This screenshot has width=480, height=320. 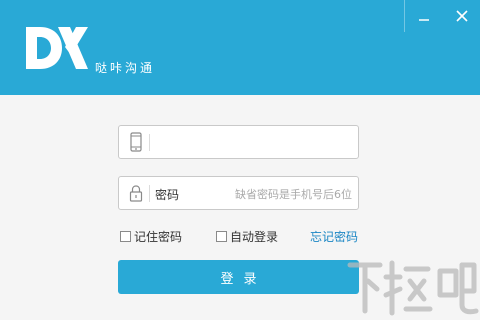 I want to click on password-field: 密码 缺省密码是手机号后6位, so click(x=238, y=193).